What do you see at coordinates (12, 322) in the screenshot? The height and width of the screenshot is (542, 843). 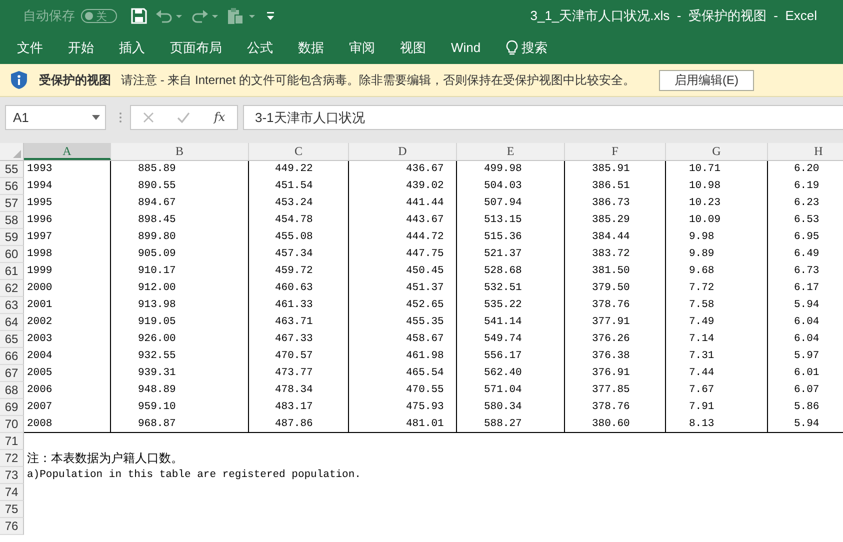 I see `row-header: 64` at bounding box center [12, 322].